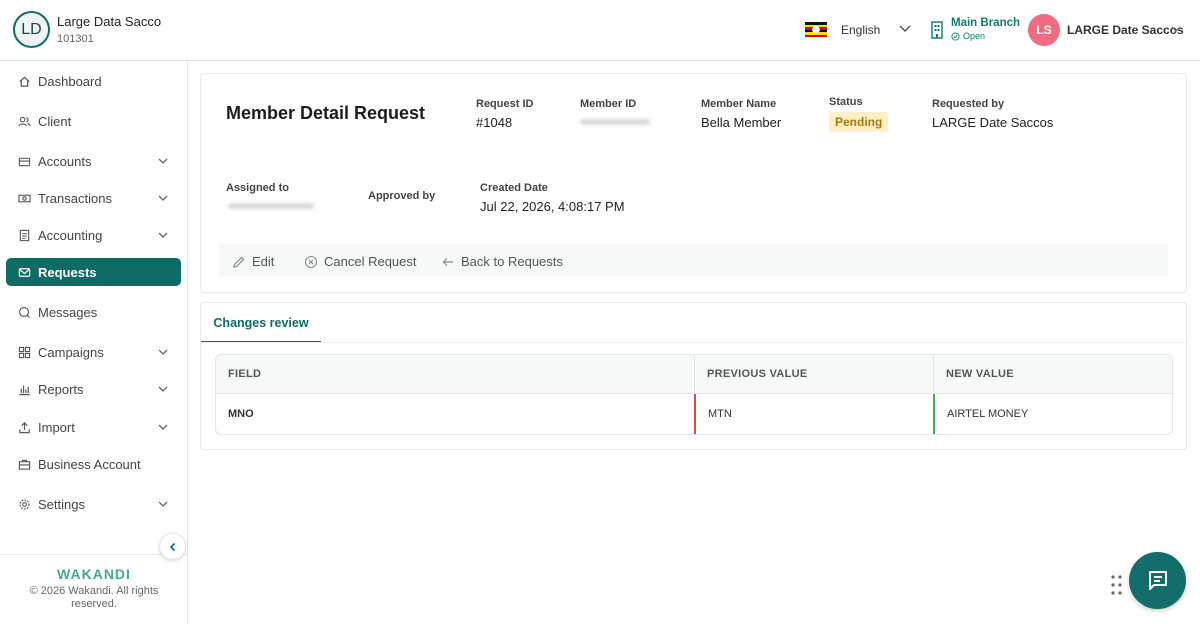  I want to click on request-id-value: #1048, so click(494, 122).